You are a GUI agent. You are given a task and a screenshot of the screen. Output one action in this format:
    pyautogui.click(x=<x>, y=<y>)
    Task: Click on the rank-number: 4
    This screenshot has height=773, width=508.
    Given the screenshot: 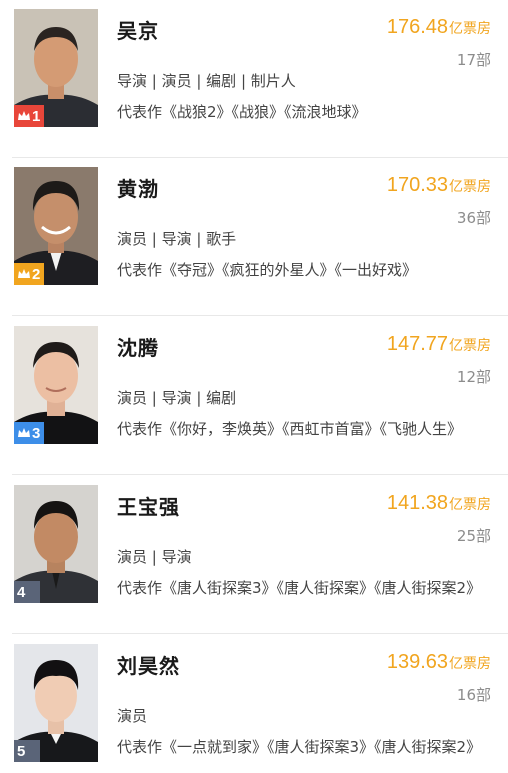 What is the action you would take?
    pyautogui.click(x=21, y=592)
    